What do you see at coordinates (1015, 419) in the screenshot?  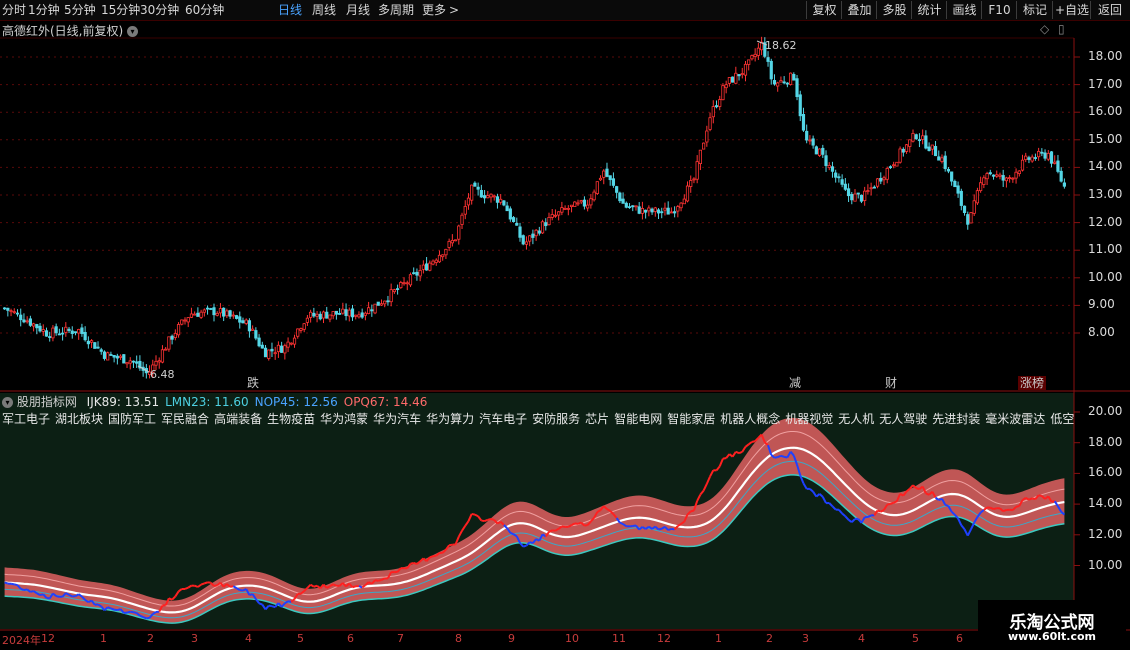 I see `concept-tag: 毫米波雷达` at bounding box center [1015, 419].